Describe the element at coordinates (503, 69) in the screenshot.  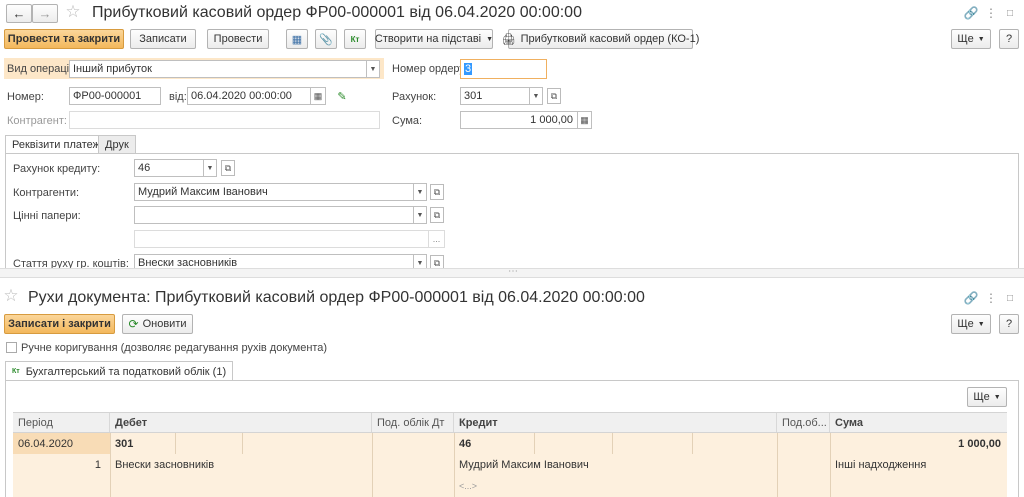
I see `order-number-input: 3` at that location.